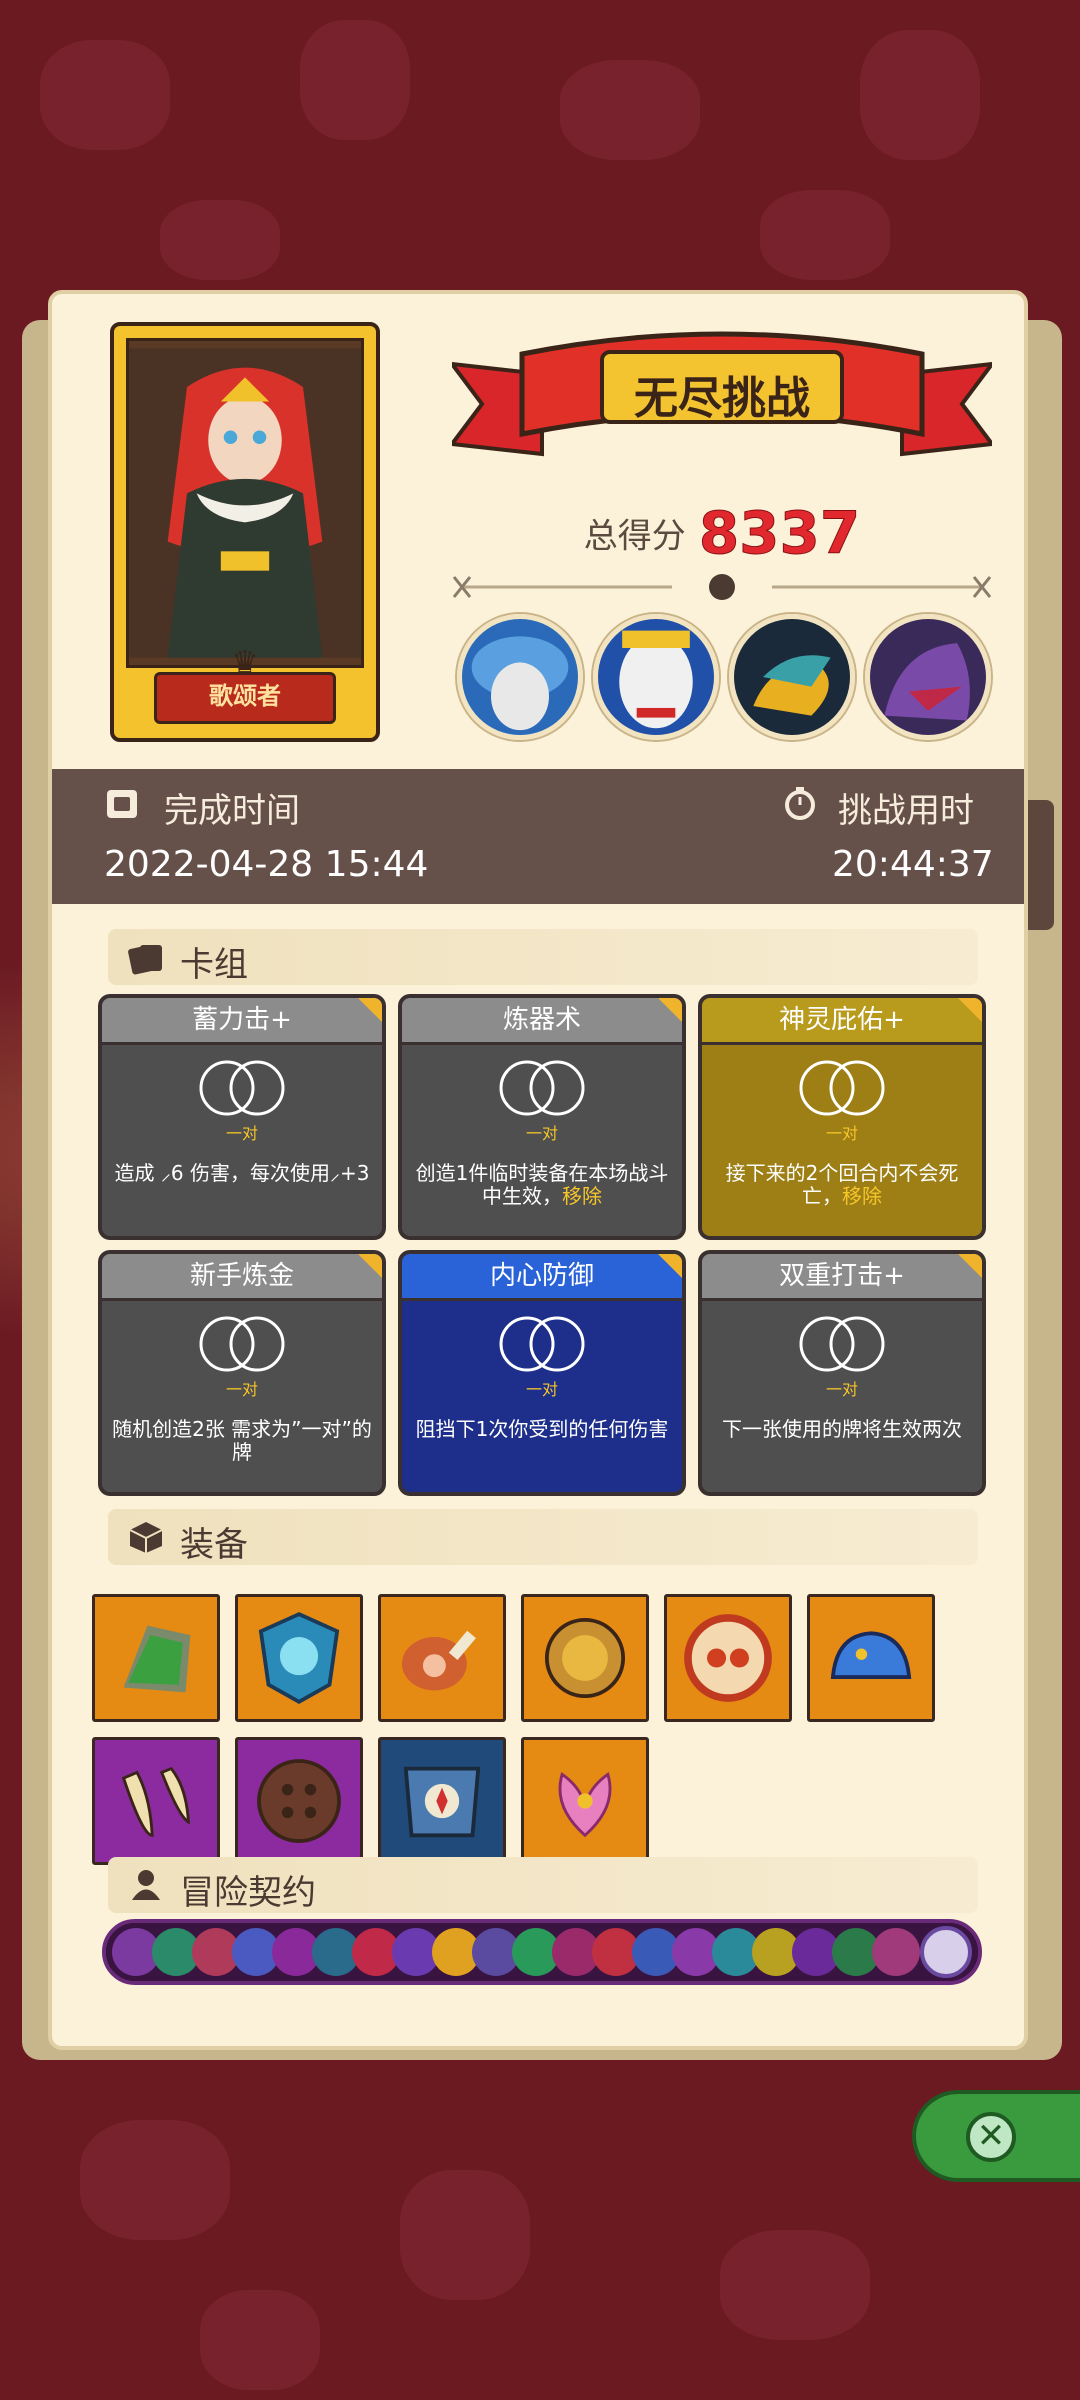  I want to click on card-name: 双重打击+, so click(842, 1277).